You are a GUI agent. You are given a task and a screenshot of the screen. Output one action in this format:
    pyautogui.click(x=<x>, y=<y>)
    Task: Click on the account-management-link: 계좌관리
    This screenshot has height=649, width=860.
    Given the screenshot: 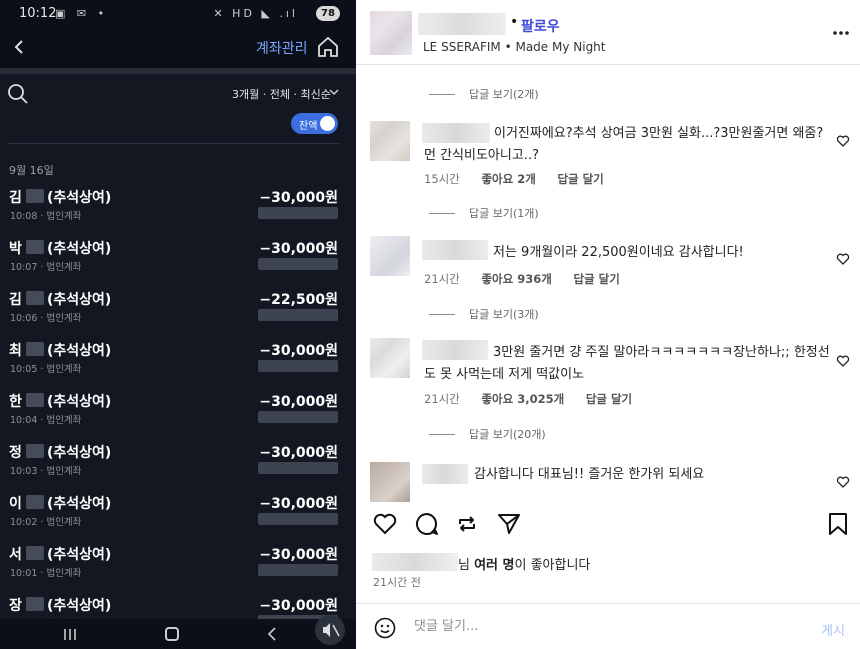 What is the action you would take?
    pyautogui.click(x=282, y=48)
    